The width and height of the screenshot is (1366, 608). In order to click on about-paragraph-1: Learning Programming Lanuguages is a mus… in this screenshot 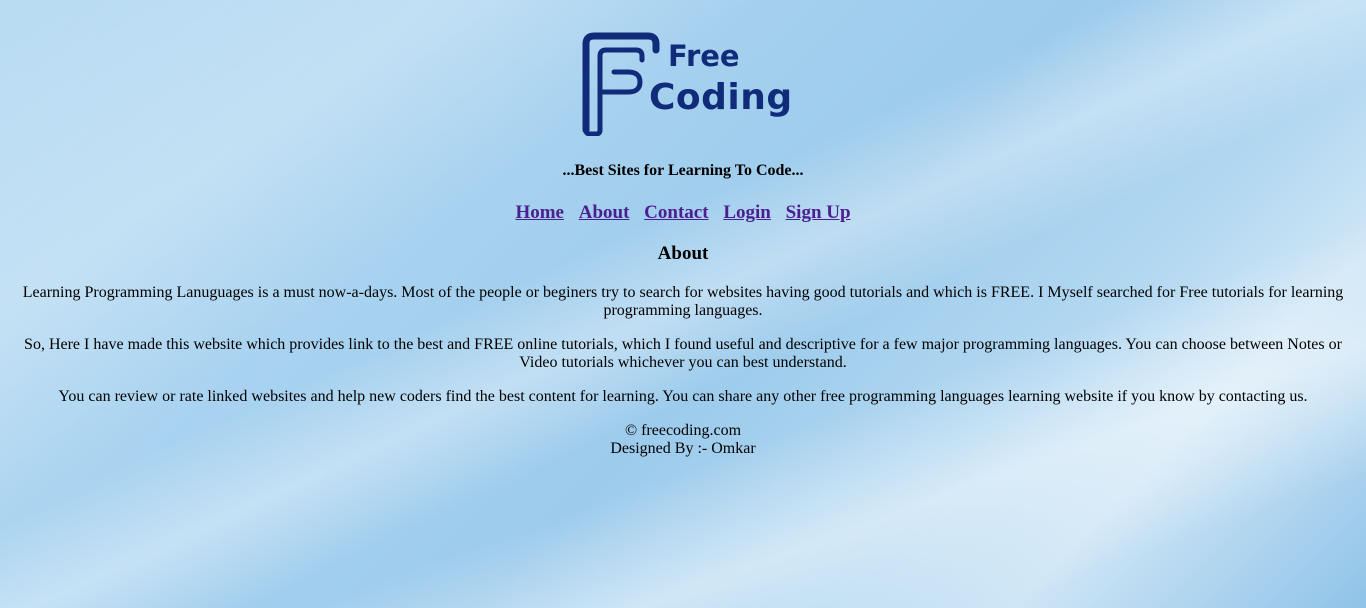, I will do `click(683, 301)`.